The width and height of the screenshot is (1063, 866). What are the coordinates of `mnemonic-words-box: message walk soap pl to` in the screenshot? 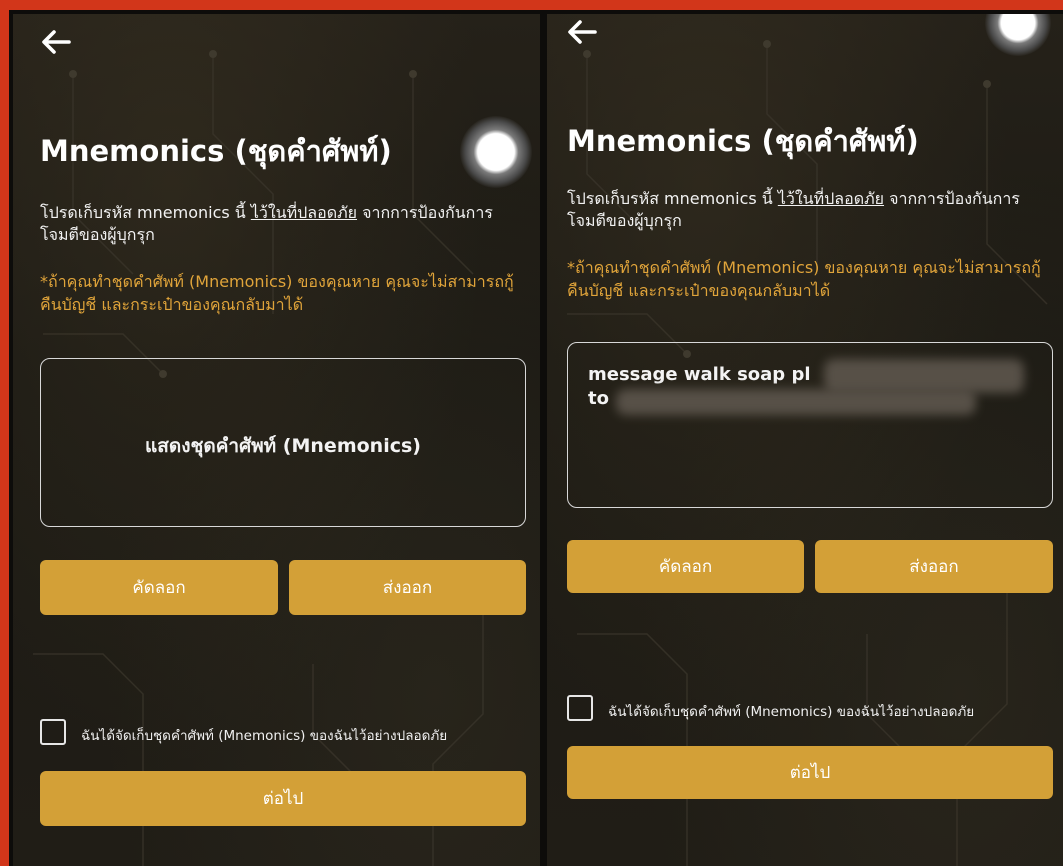 It's located at (810, 425).